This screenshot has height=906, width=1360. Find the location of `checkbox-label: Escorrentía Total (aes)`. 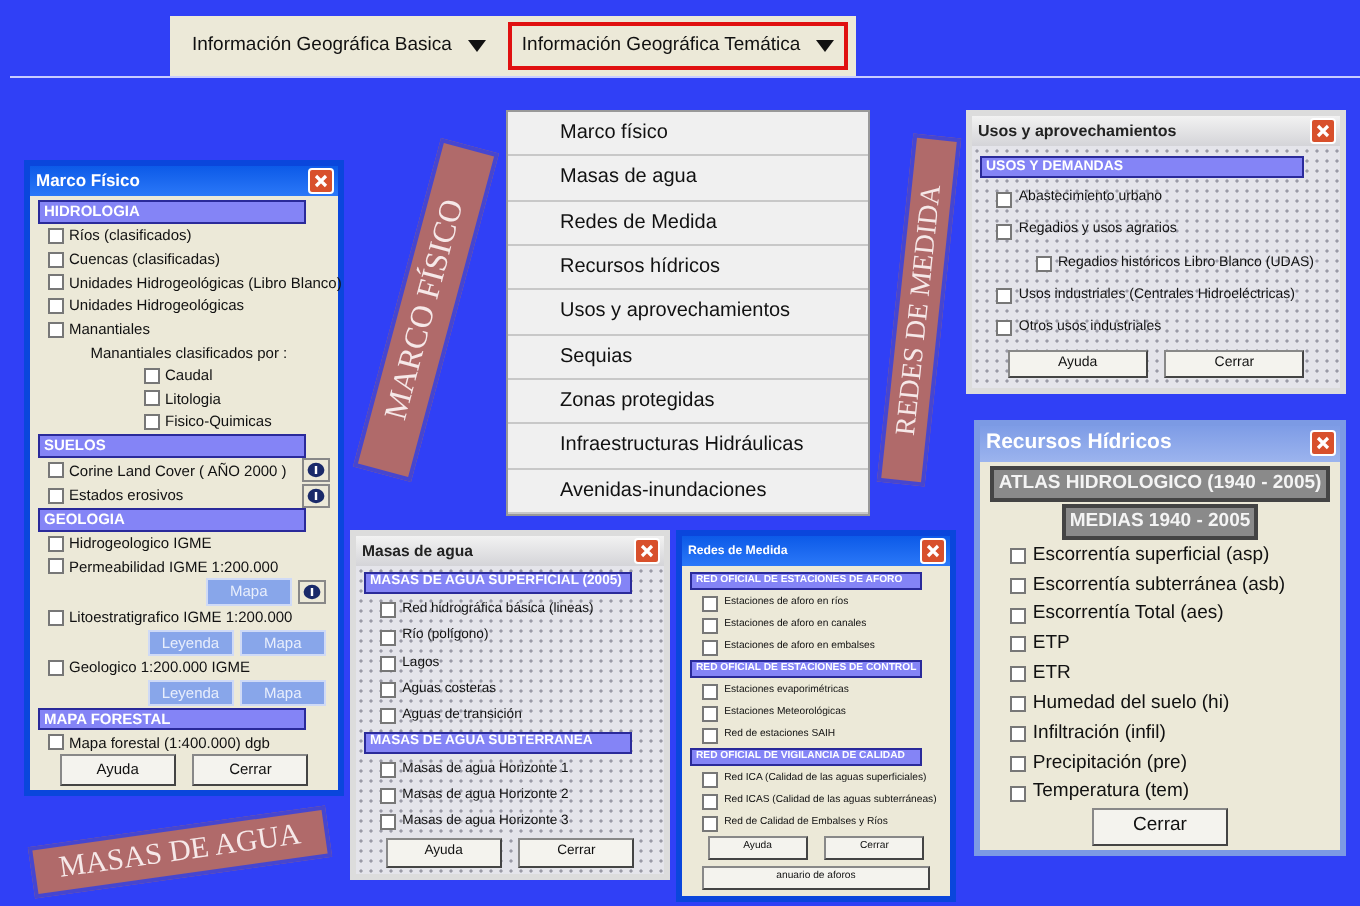

checkbox-label: Escorrentía Total (aes) is located at coordinates (1128, 614).